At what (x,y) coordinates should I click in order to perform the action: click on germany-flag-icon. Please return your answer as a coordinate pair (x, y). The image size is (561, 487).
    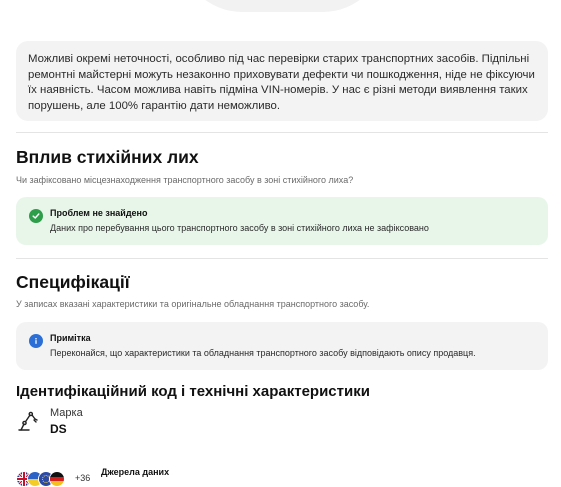
    Looking at the image, I should click on (57, 479).